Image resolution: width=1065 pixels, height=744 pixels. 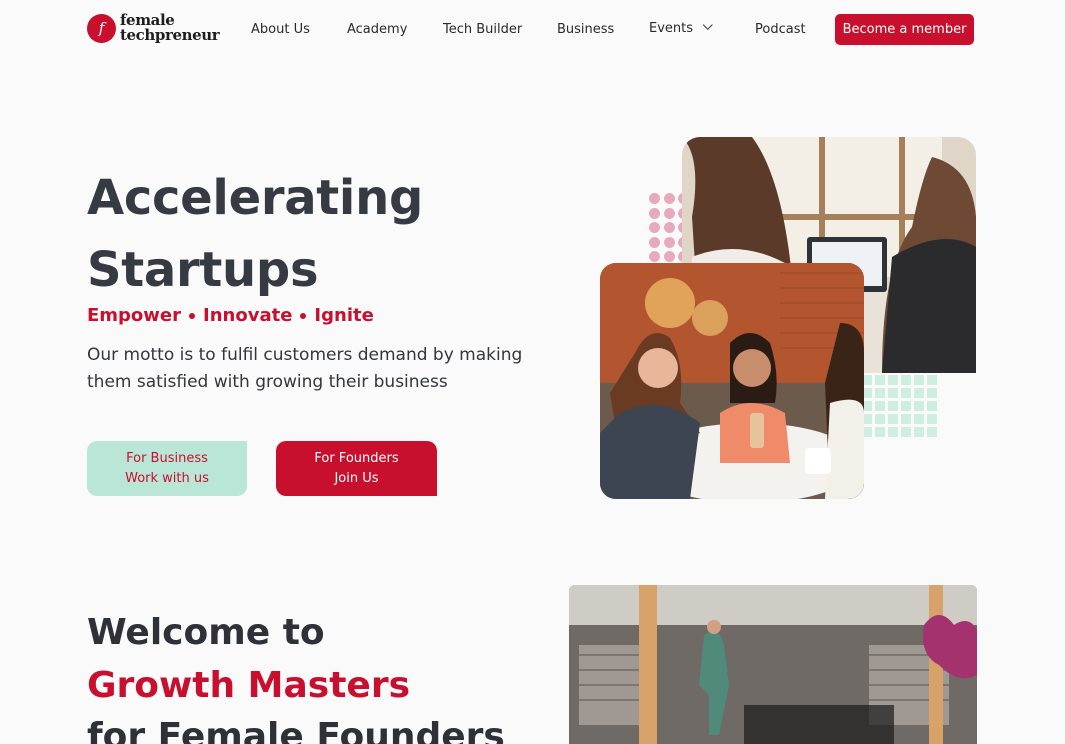 What do you see at coordinates (170, 35) in the screenshot?
I see `brand-line-2: techpreneur` at bounding box center [170, 35].